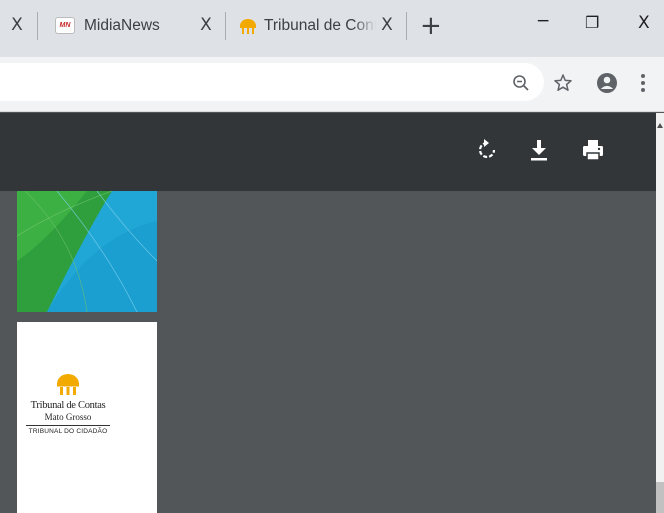  What do you see at coordinates (593, 150) in the screenshot?
I see `print-icon` at bounding box center [593, 150].